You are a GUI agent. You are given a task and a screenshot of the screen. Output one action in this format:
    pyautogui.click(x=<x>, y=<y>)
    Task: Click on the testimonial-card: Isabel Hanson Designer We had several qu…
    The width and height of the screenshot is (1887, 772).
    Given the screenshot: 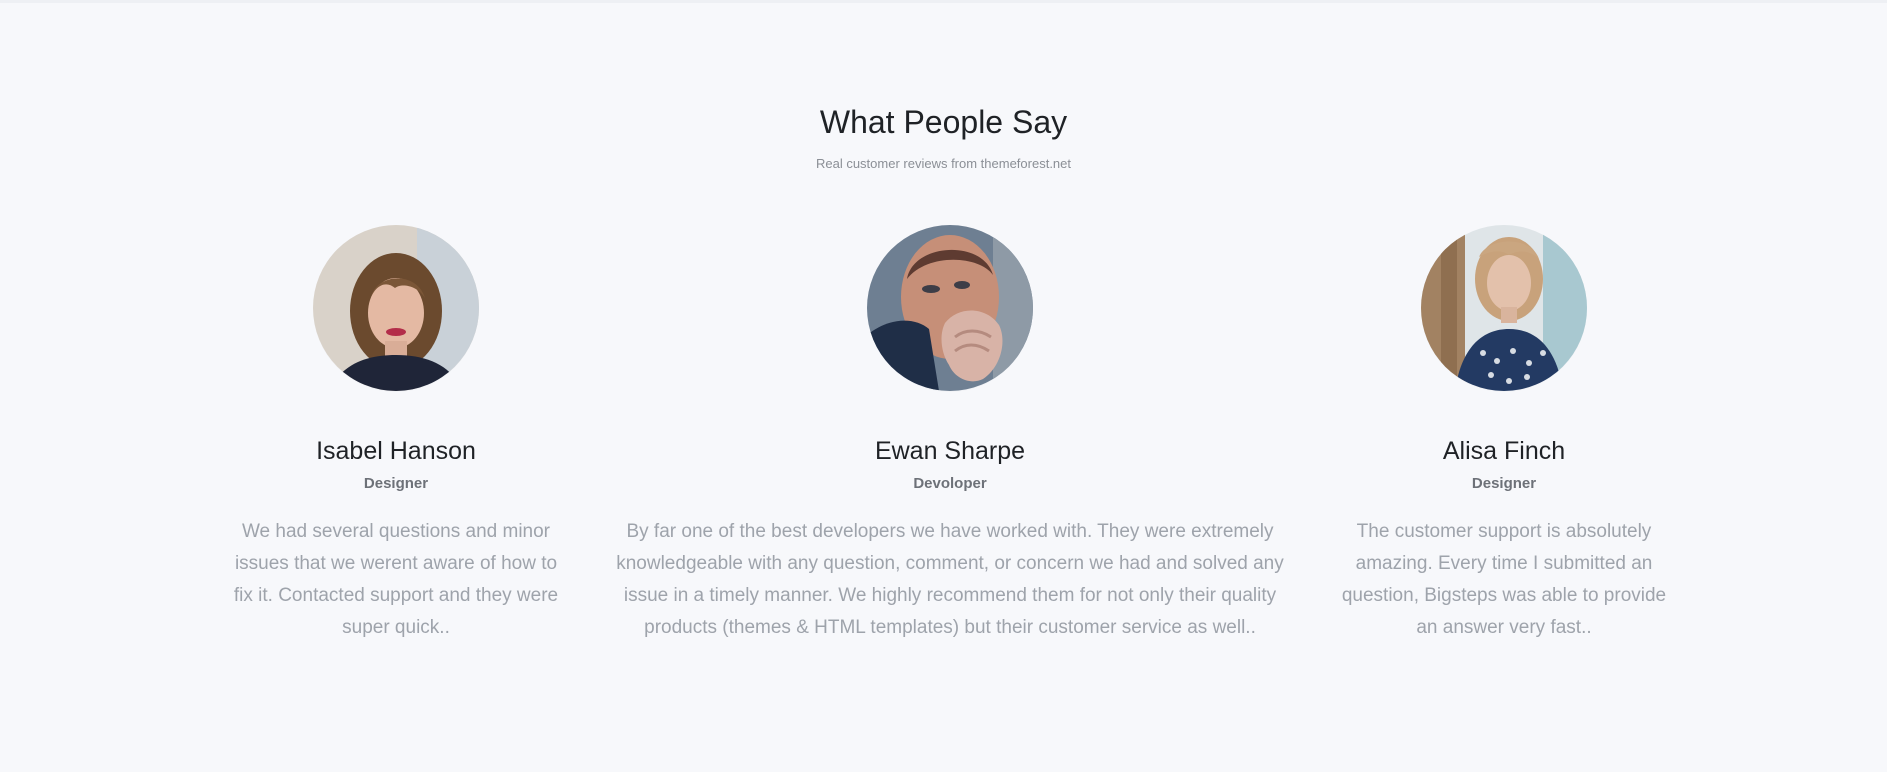 What is the action you would take?
    pyautogui.click(x=396, y=434)
    